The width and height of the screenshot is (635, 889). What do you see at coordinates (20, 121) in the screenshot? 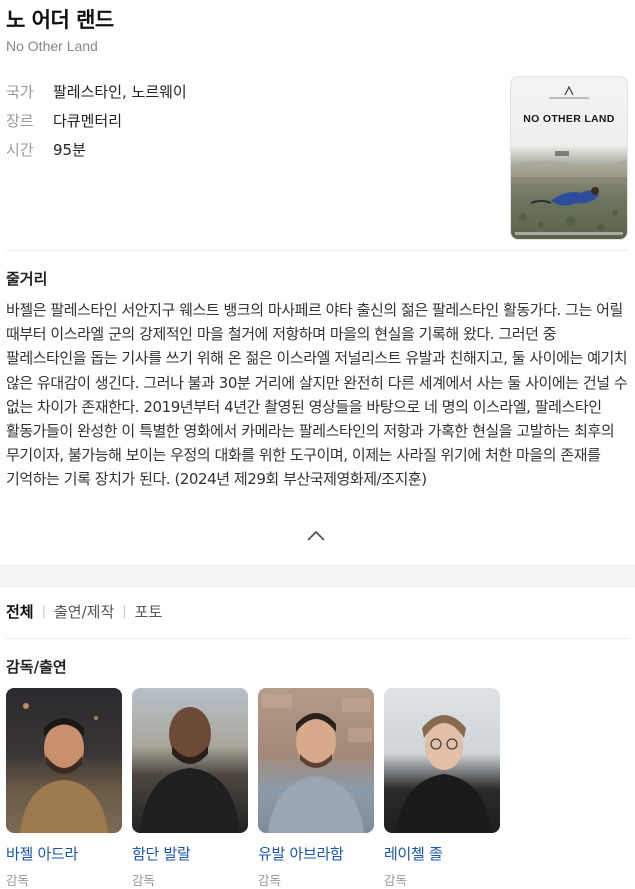
I see `info-key: 장르` at bounding box center [20, 121].